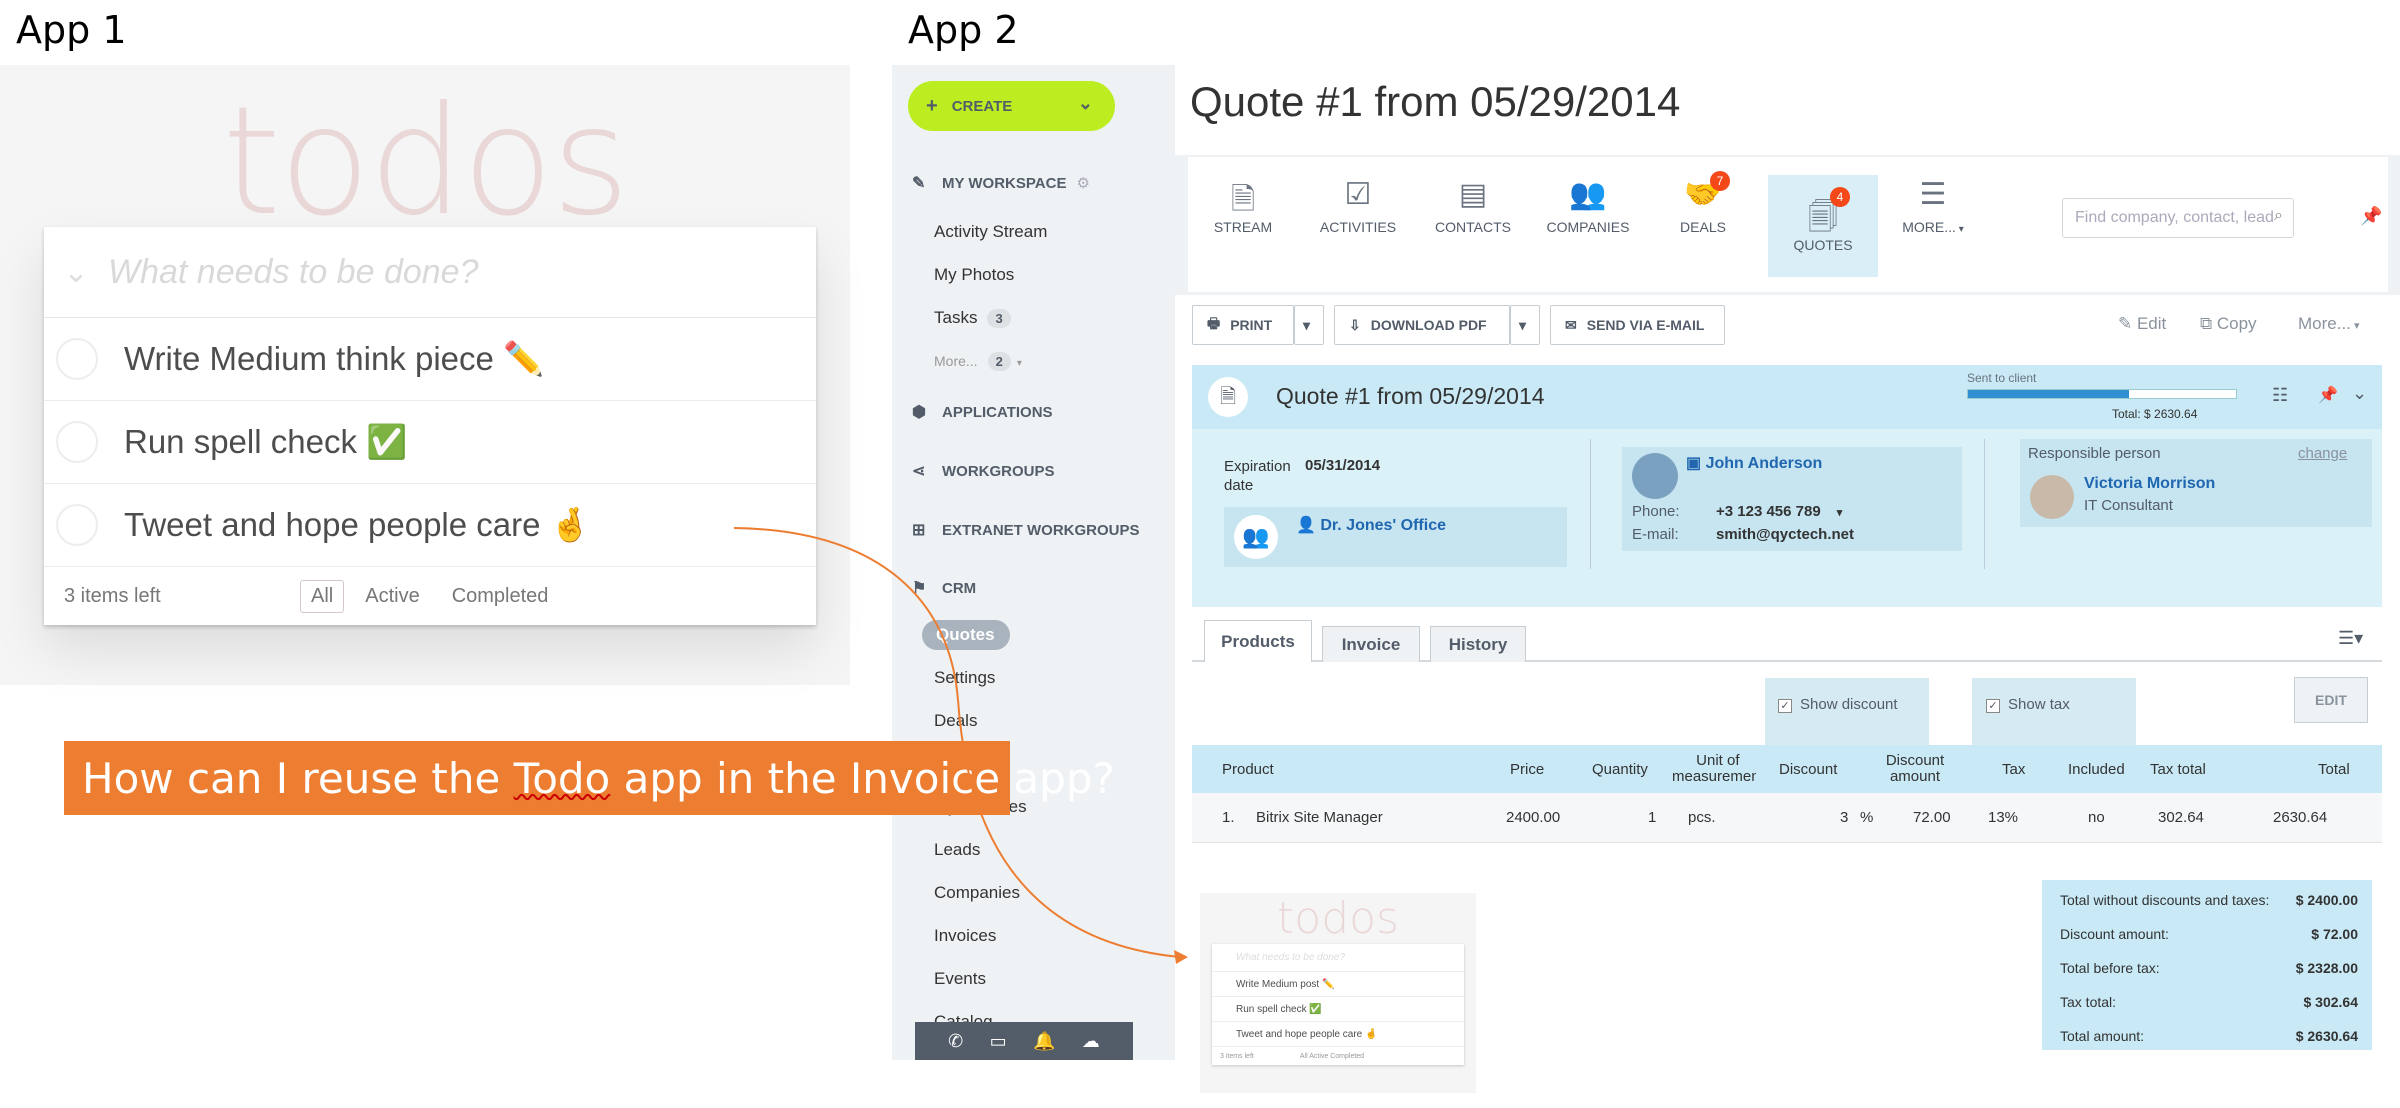 This screenshot has height=1108, width=2400. I want to click on change-link: change, so click(2322, 453).